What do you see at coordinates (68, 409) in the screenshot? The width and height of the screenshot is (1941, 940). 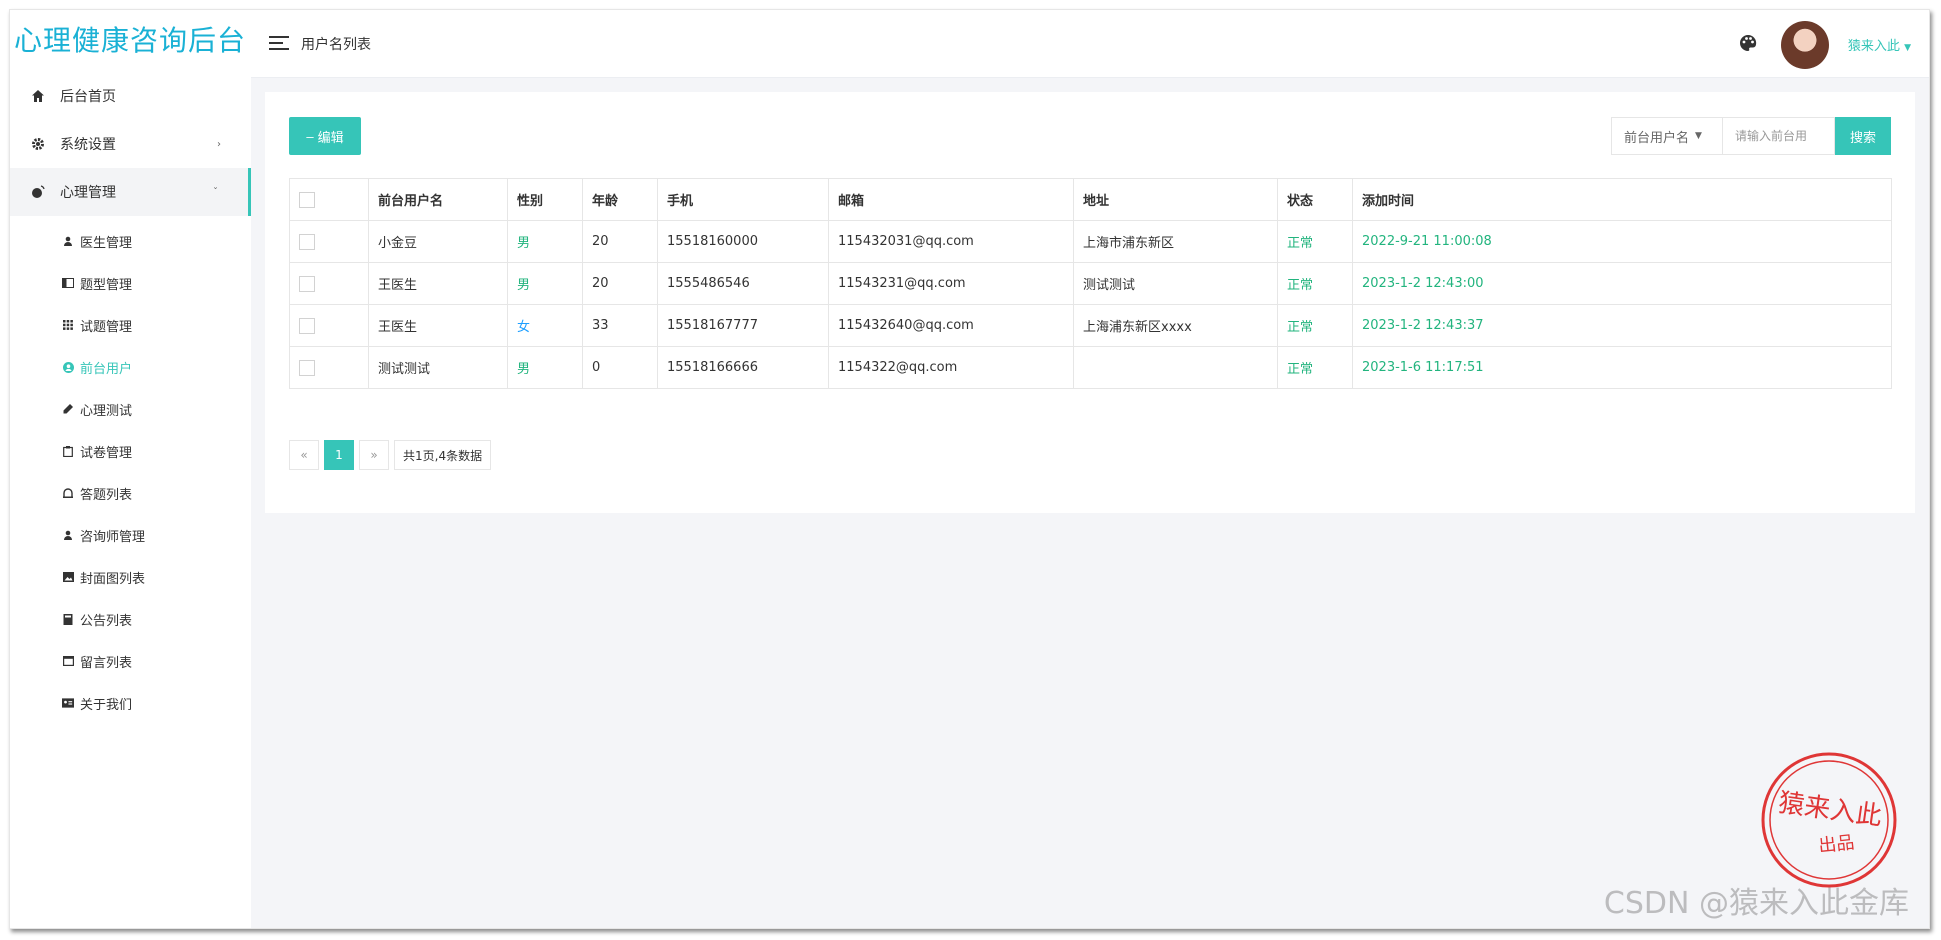 I see `pencil-icon` at bounding box center [68, 409].